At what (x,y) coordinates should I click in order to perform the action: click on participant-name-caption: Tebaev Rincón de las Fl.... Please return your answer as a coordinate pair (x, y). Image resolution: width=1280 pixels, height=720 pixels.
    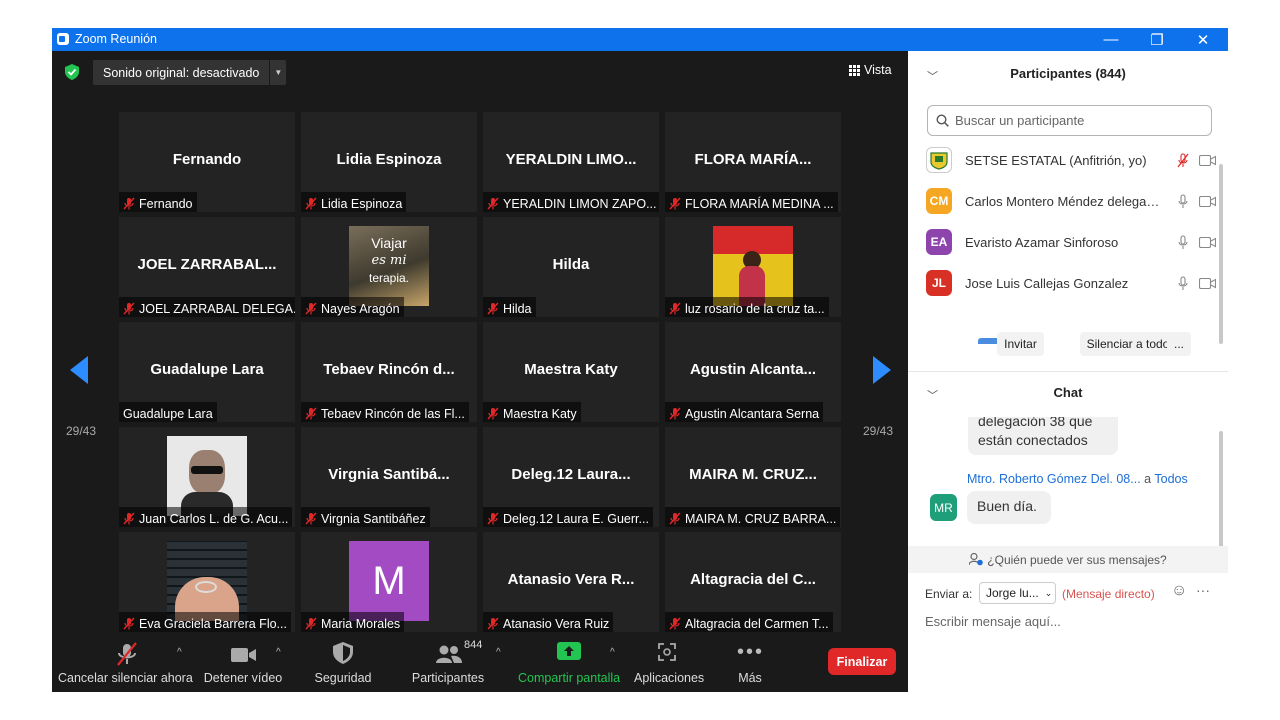
    Looking at the image, I should click on (385, 412).